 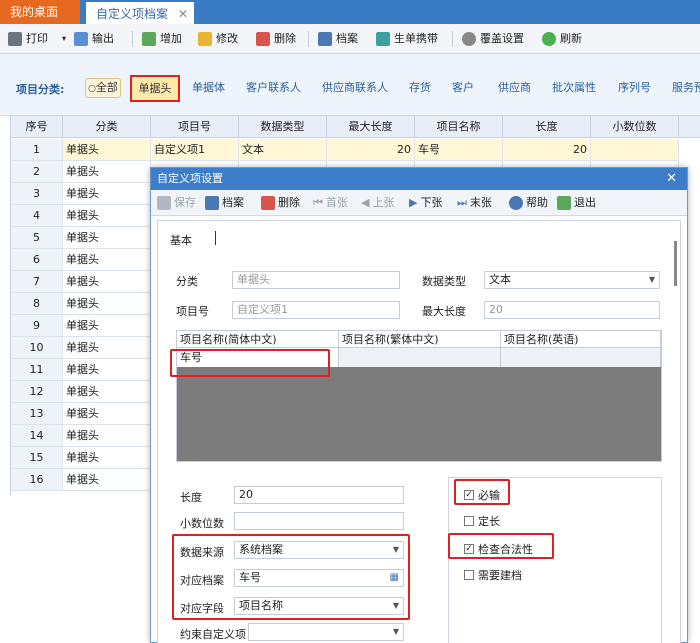 What do you see at coordinates (94, 39) in the screenshot?
I see `export-button: 输出` at bounding box center [94, 39].